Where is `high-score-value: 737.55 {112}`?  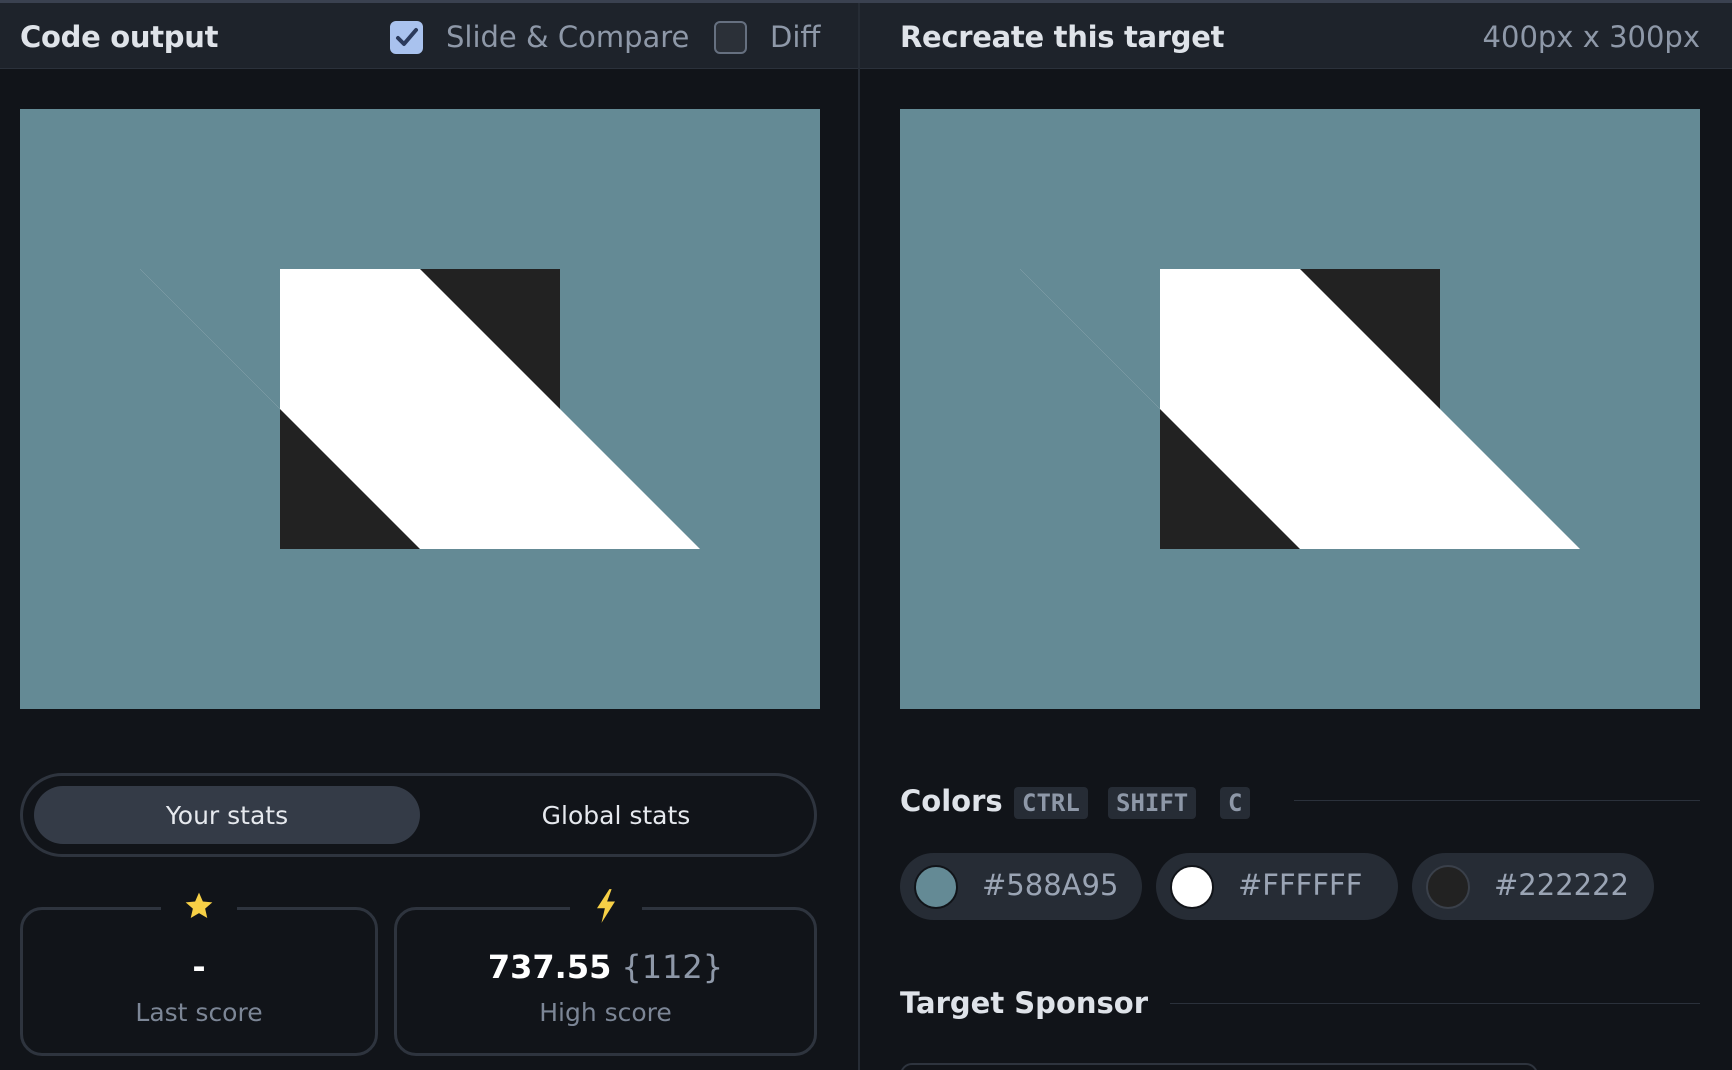
high-score-value: 737.55 {112} is located at coordinates (605, 967).